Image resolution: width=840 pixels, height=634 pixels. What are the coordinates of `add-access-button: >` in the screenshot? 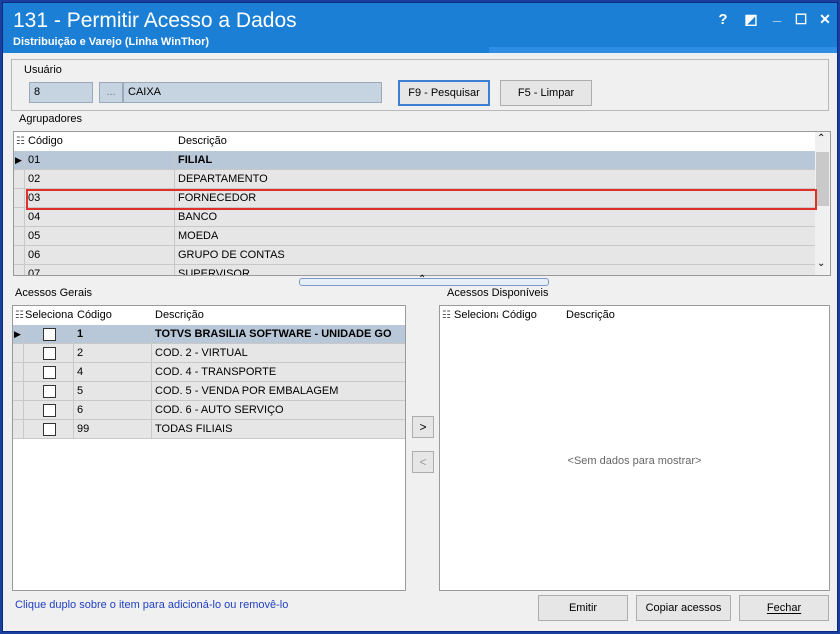 It's located at (423, 427).